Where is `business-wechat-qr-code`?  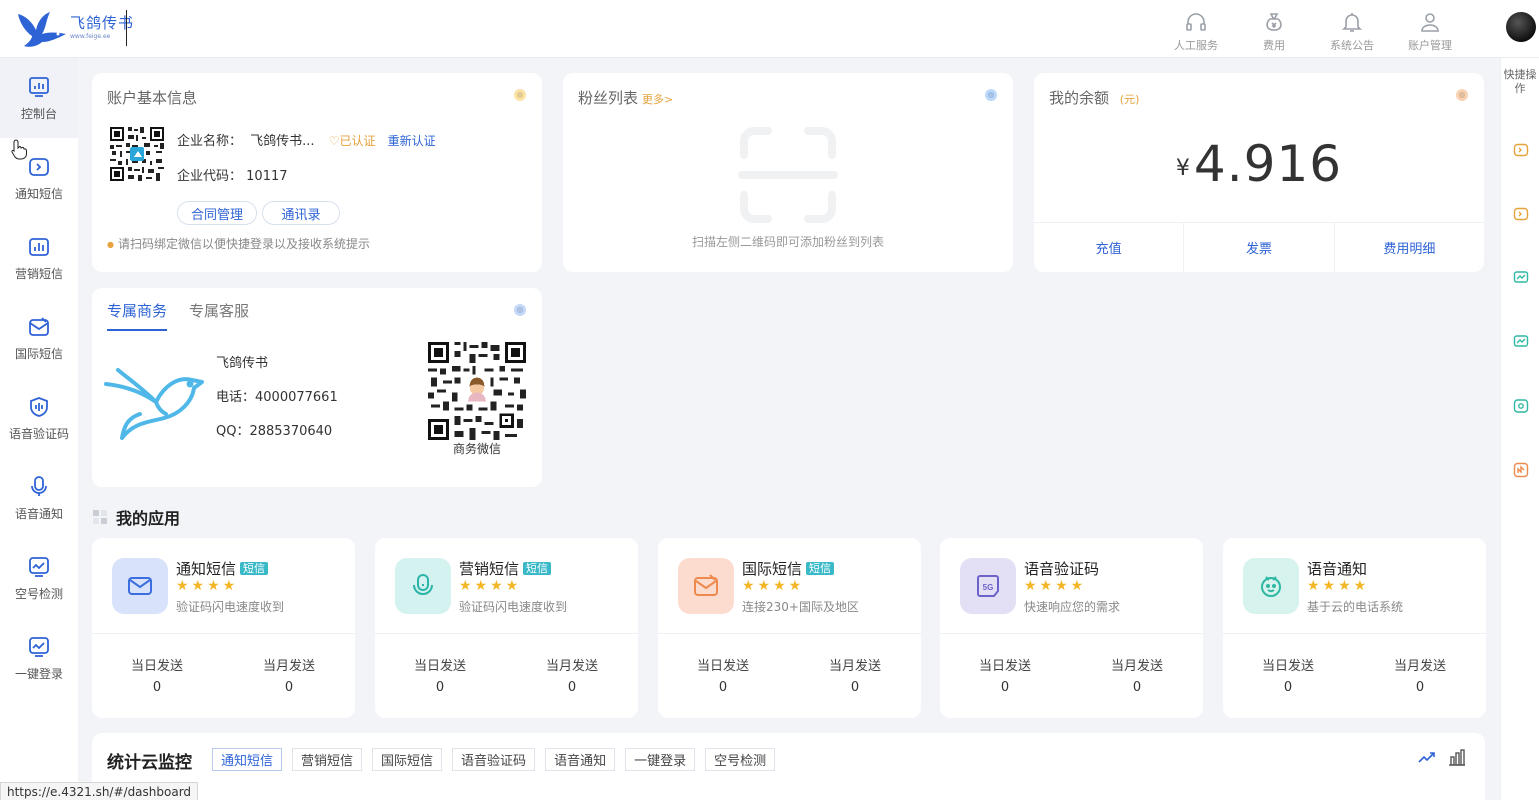
business-wechat-qr-code is located at coordinates (477, 391).